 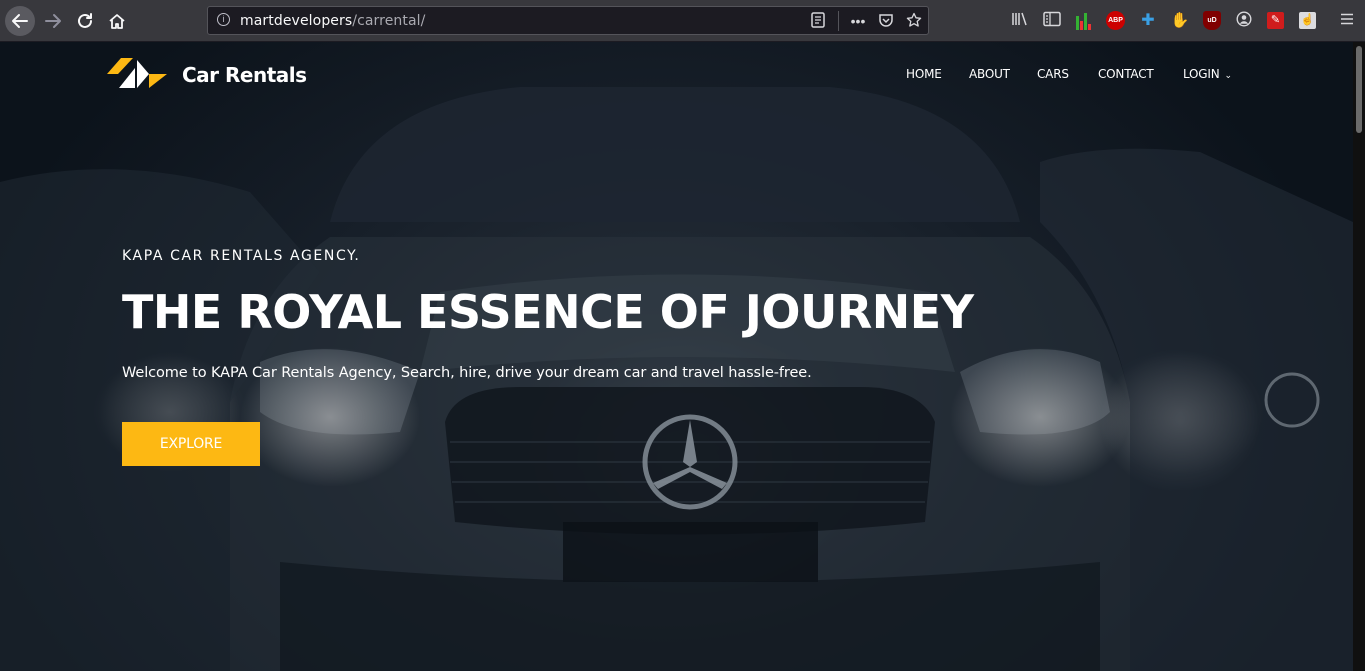 I want to click on reload-button, so click(x=85, y=21).